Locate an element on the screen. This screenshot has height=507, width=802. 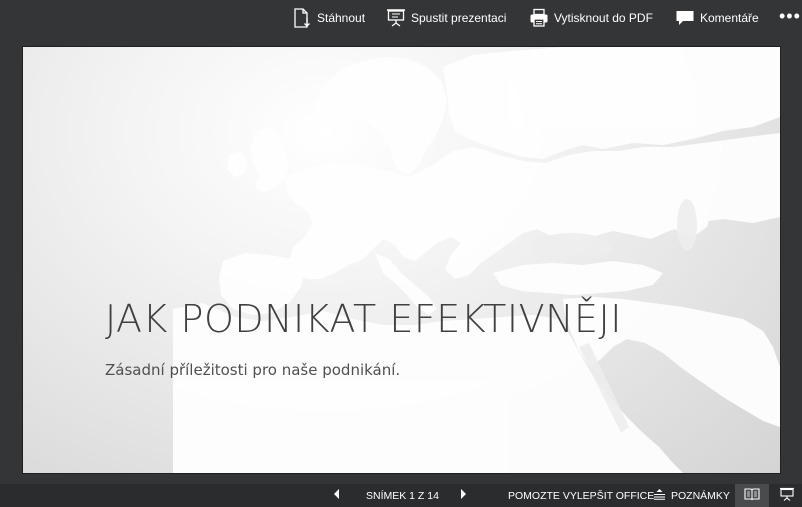
comments-button: Komentáře is located at coordinates (717, 18).